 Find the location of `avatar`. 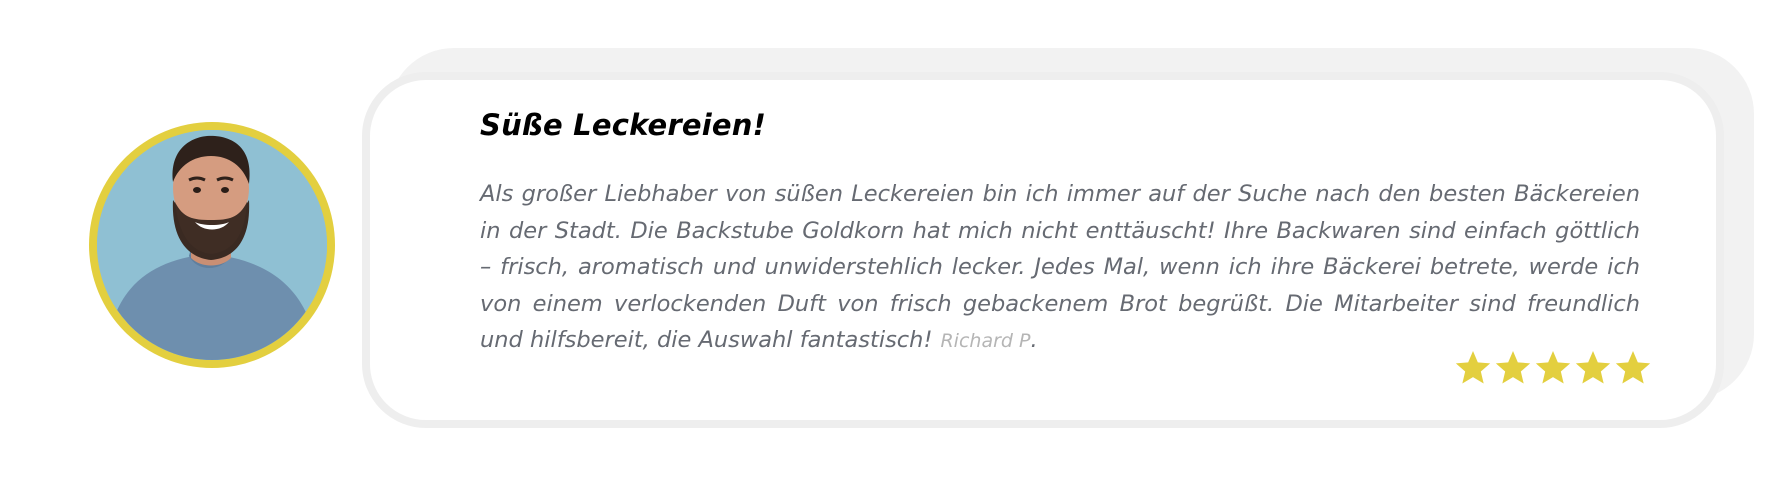

avatar is located at coordinates (212, 245).